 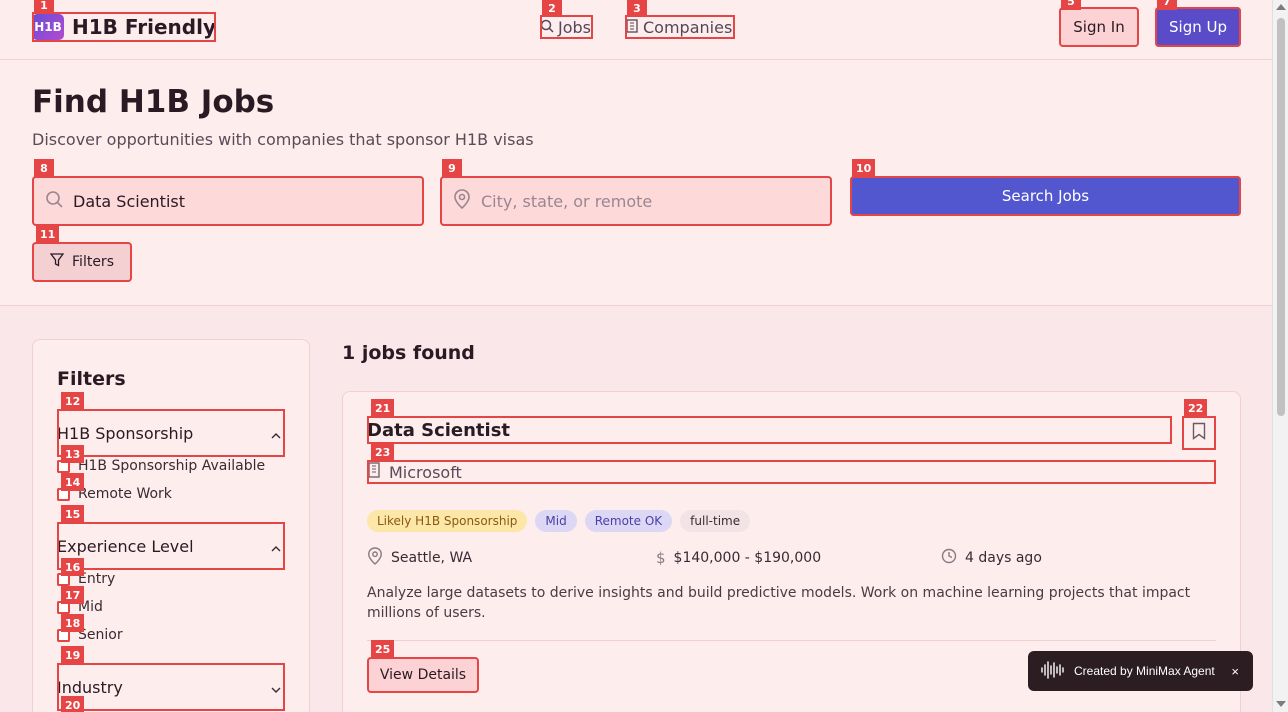 I want to click on annotation-badge: 22, so click(x=1196, y=408).